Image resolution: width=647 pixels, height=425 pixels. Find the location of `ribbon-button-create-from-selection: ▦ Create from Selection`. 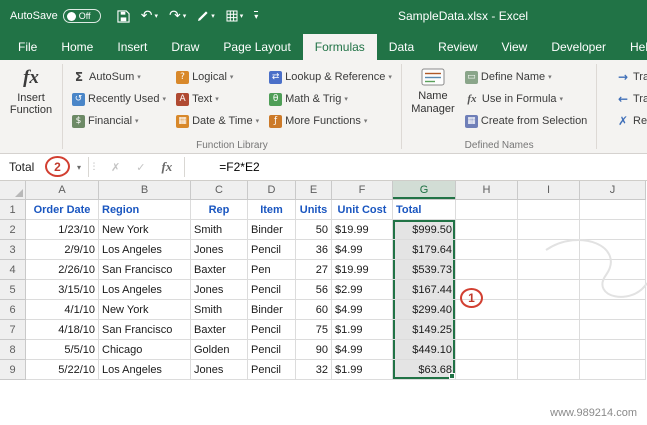

ribbon-button-create-from-selection: ▦ Create from Selection is located at coordinates (526, 121).